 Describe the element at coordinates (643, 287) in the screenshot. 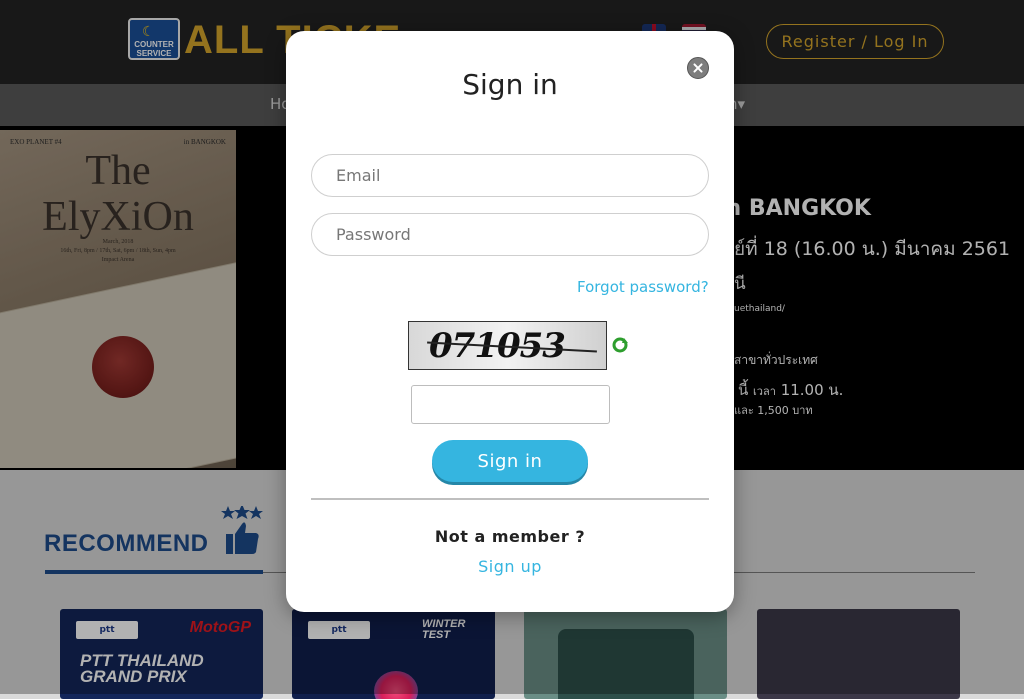

I see `forgot-password-link: Forgot password?` at that location.